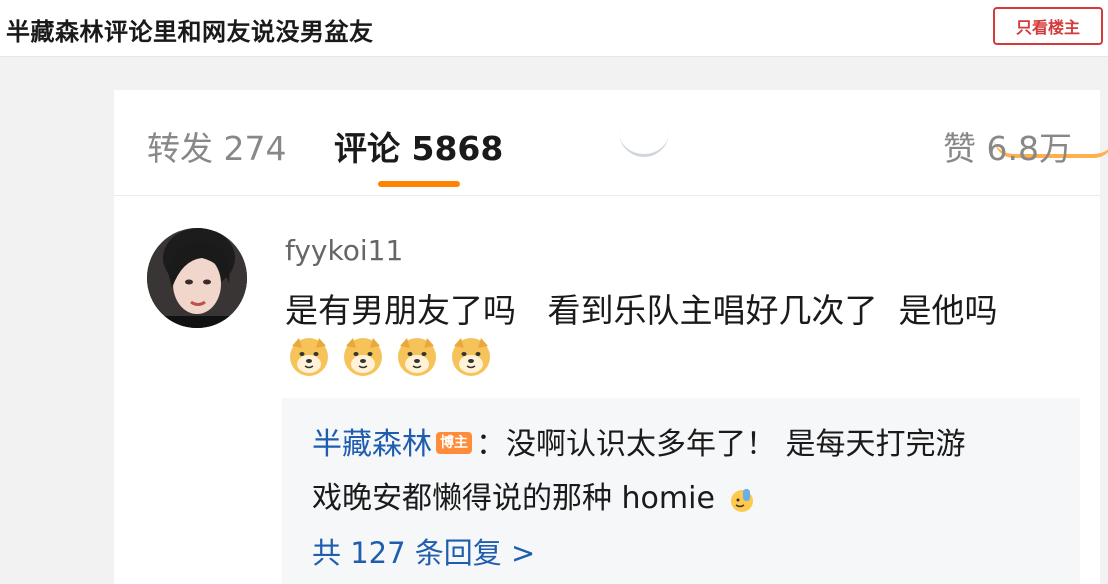  Describe the element at coordinates (1029, 148) in the screenshot. I see `tab-likes-count: 6.8万` at that location.